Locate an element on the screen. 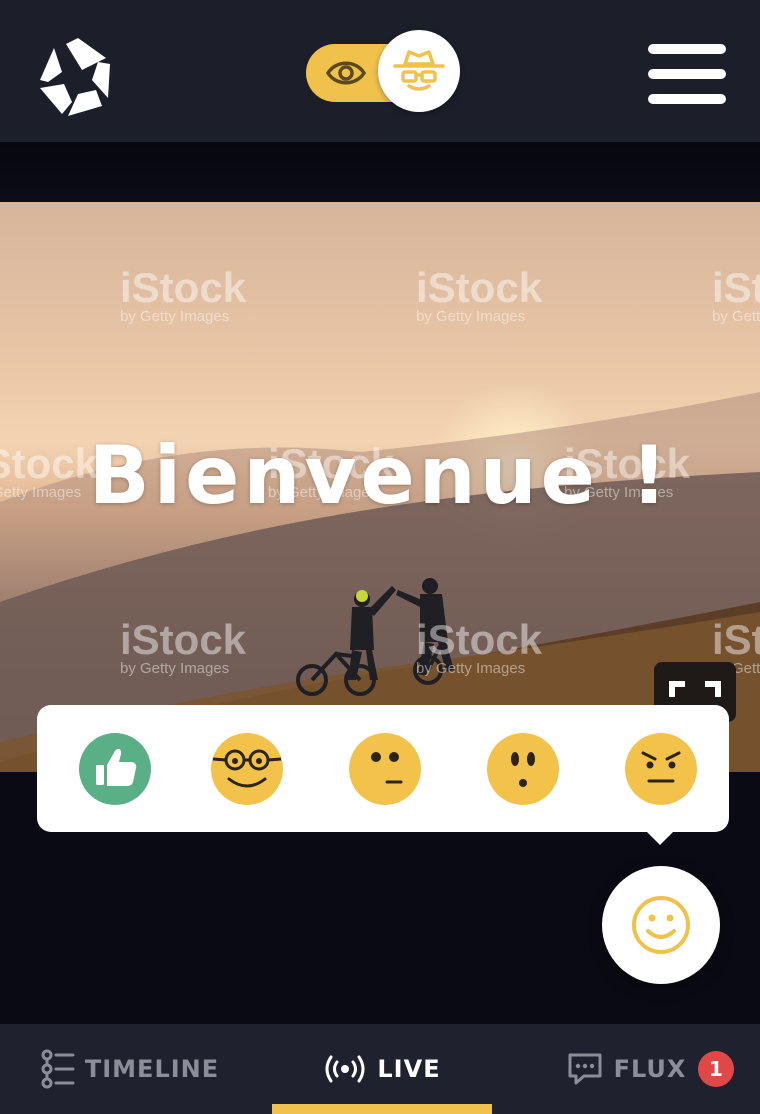  camera-aperture-logo-icon is located at coordinates (78, 78).